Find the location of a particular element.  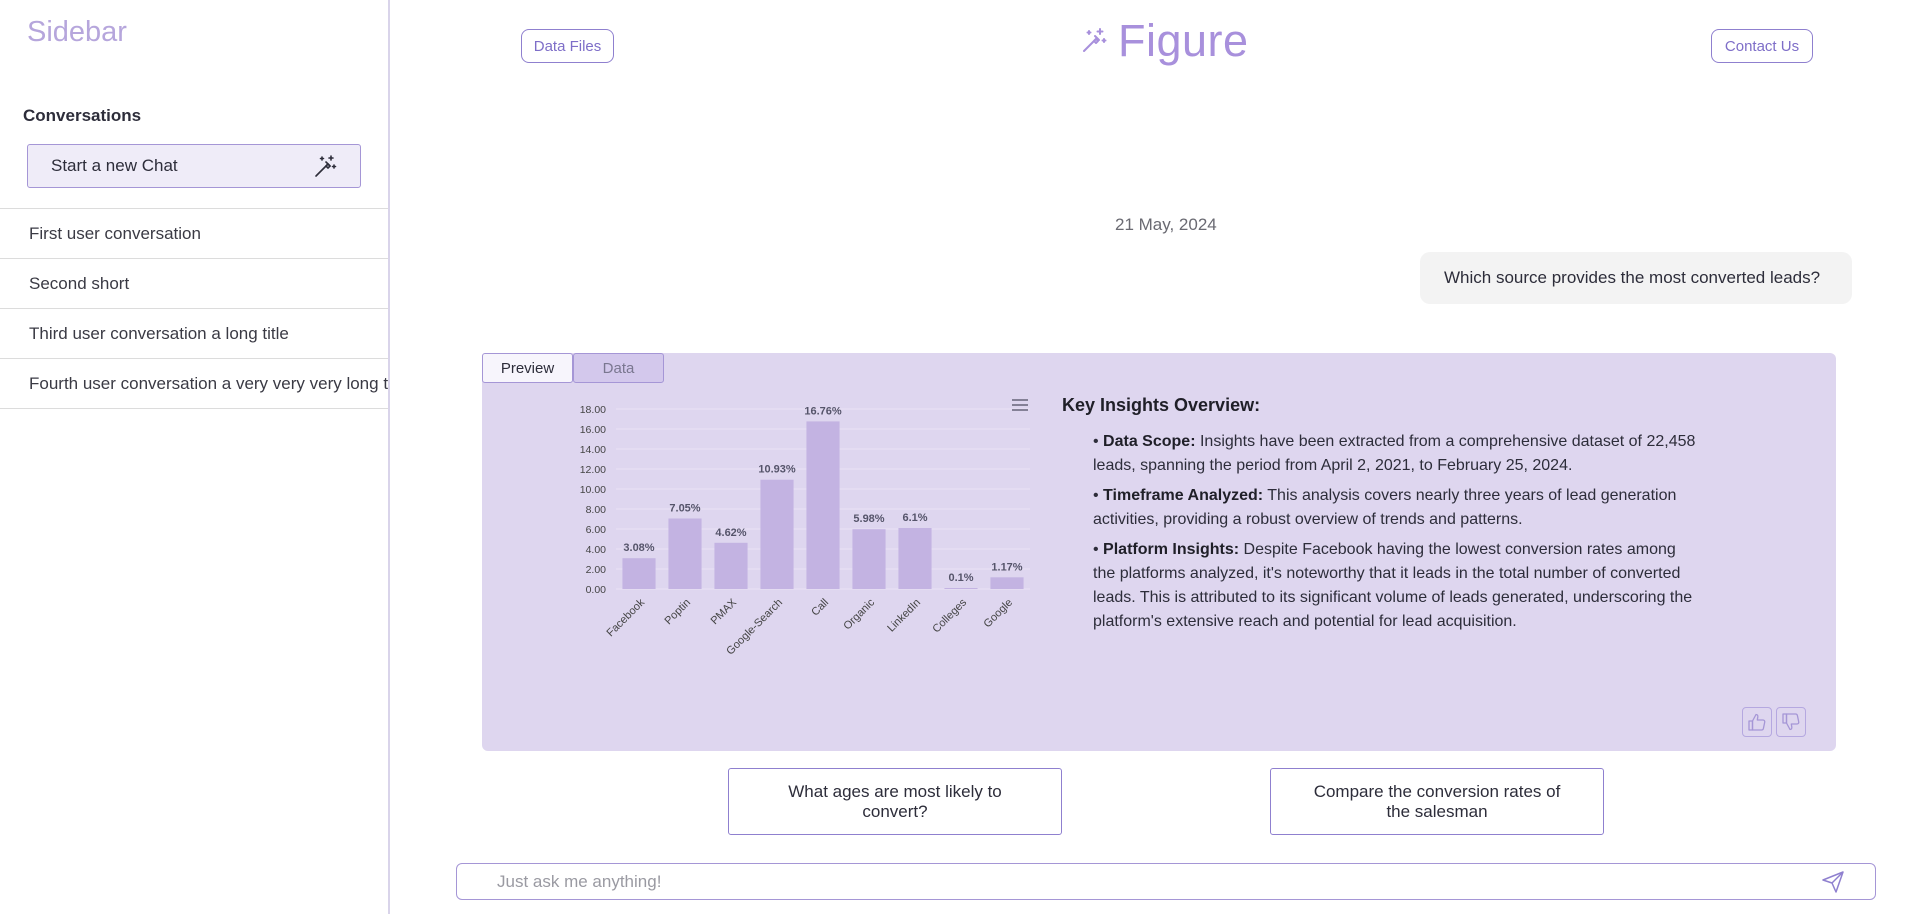

new-chat-label: Start a new Chat is located at coordinates (114, 165).